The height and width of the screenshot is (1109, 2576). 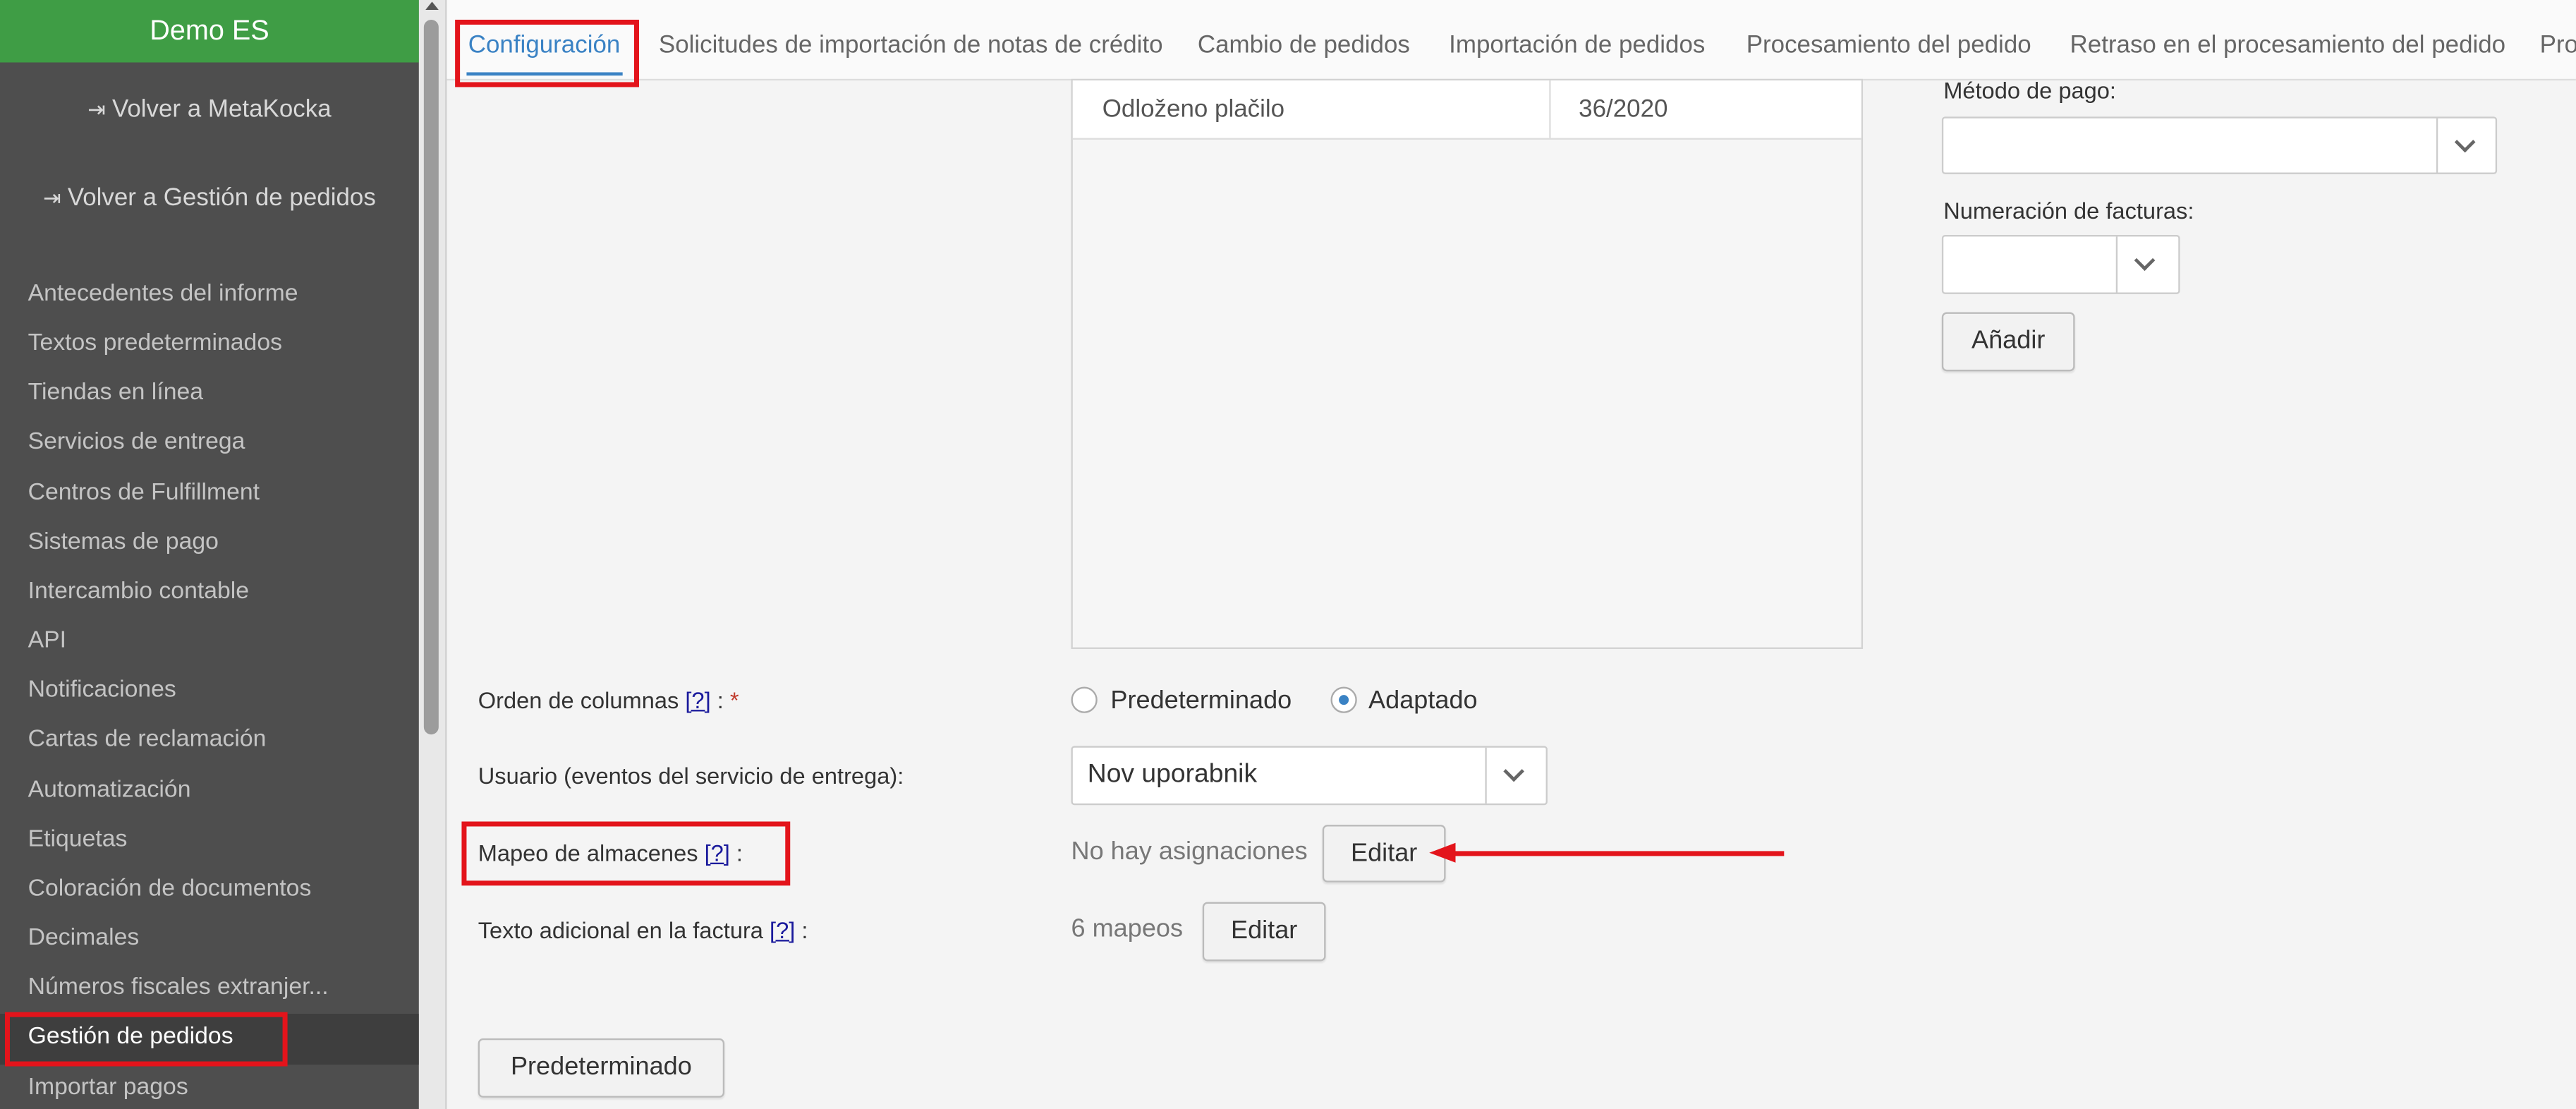 I want to click on back-to-metakocka-link: ⇥ Volver a MetaKocka, so click(x=209, y=109).